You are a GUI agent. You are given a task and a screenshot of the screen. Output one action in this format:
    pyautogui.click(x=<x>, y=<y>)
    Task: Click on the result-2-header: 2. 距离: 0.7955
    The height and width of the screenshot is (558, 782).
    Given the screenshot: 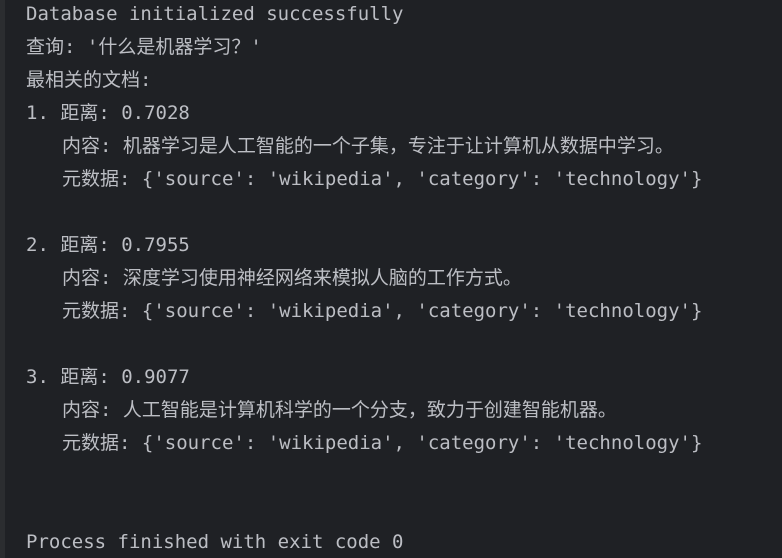 What is the action you would take?
    pyautogui.click(x=108, y=245)
    